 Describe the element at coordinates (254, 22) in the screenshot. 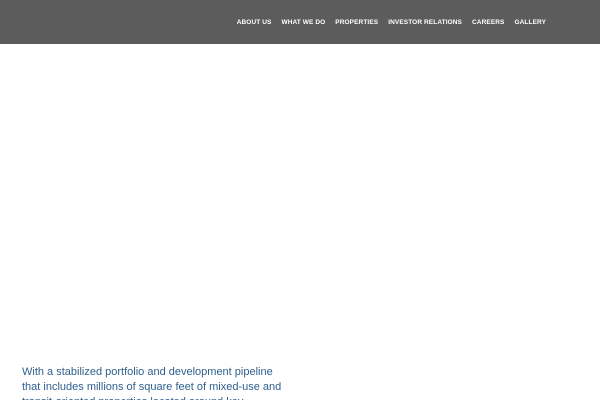

I see `nav-link-about-us: ABOUT US` at that location.